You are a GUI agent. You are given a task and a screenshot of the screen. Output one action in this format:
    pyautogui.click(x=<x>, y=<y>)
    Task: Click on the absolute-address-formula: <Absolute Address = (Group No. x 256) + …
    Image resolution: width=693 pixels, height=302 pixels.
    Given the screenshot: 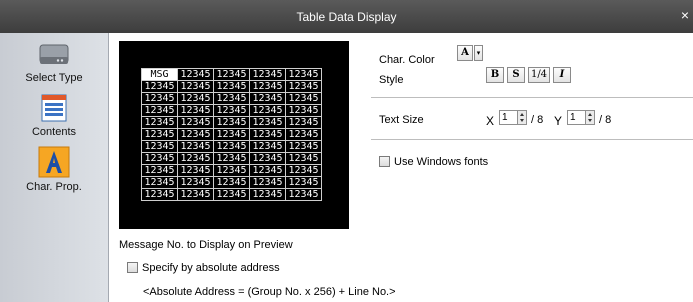 What is the action you would take?
    pyautogui.click(x=269, y=292)
    